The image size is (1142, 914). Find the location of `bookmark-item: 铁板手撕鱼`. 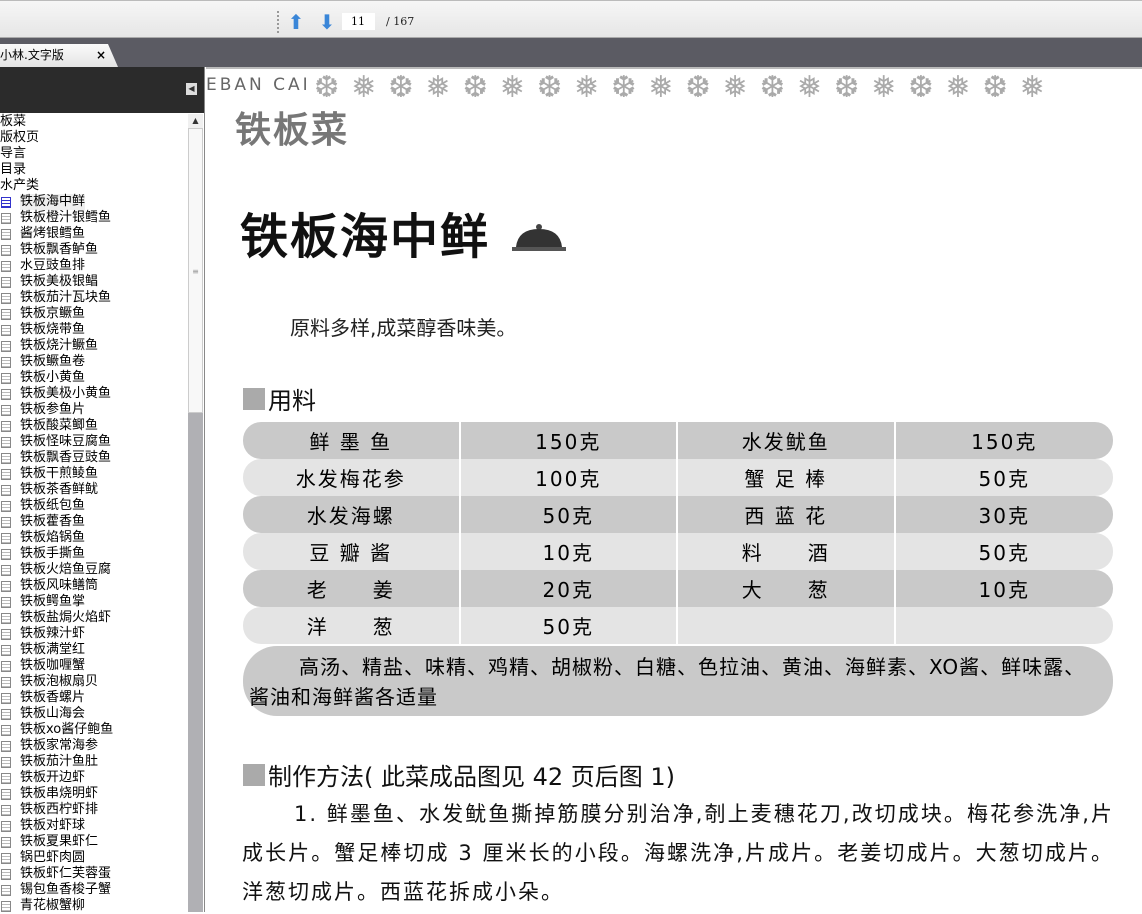

bookmark-item: 铁板手撕鱼 is located at coordinates (93, 554).